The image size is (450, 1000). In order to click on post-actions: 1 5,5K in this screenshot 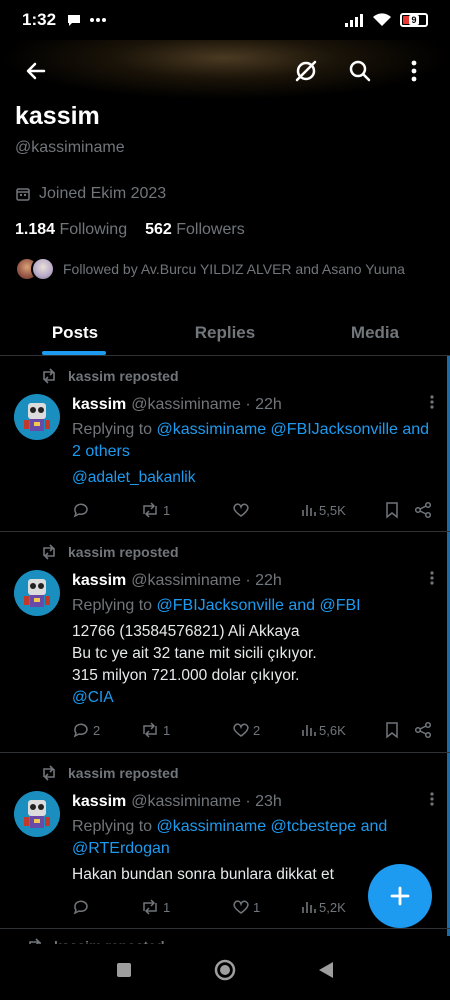, I will do `click(253, 510)`.